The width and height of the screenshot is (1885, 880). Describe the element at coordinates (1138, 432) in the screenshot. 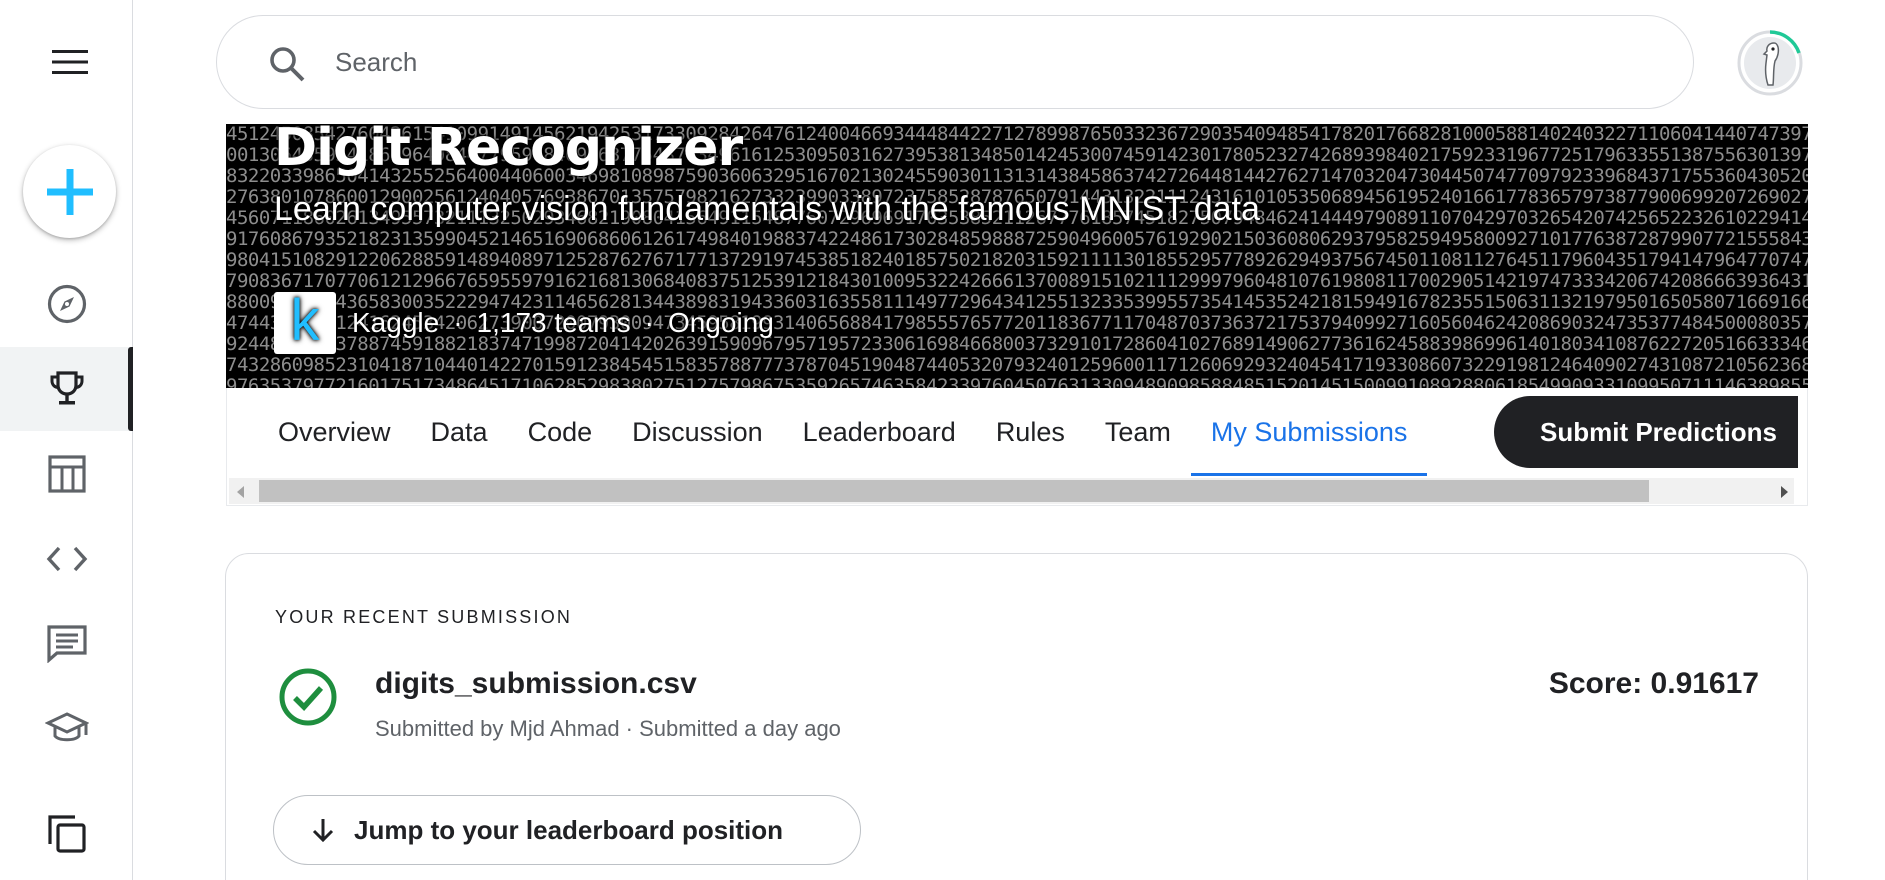

I see `tab-team: Team` at that location.